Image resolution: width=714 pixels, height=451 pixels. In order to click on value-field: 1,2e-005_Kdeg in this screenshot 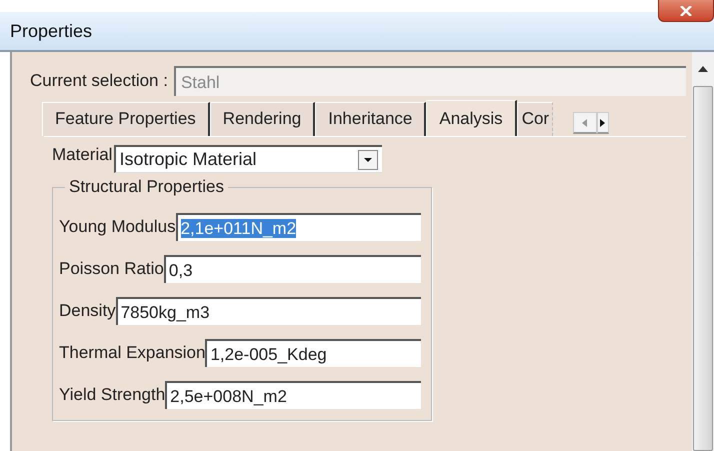, I will do `click(313, 353)`.